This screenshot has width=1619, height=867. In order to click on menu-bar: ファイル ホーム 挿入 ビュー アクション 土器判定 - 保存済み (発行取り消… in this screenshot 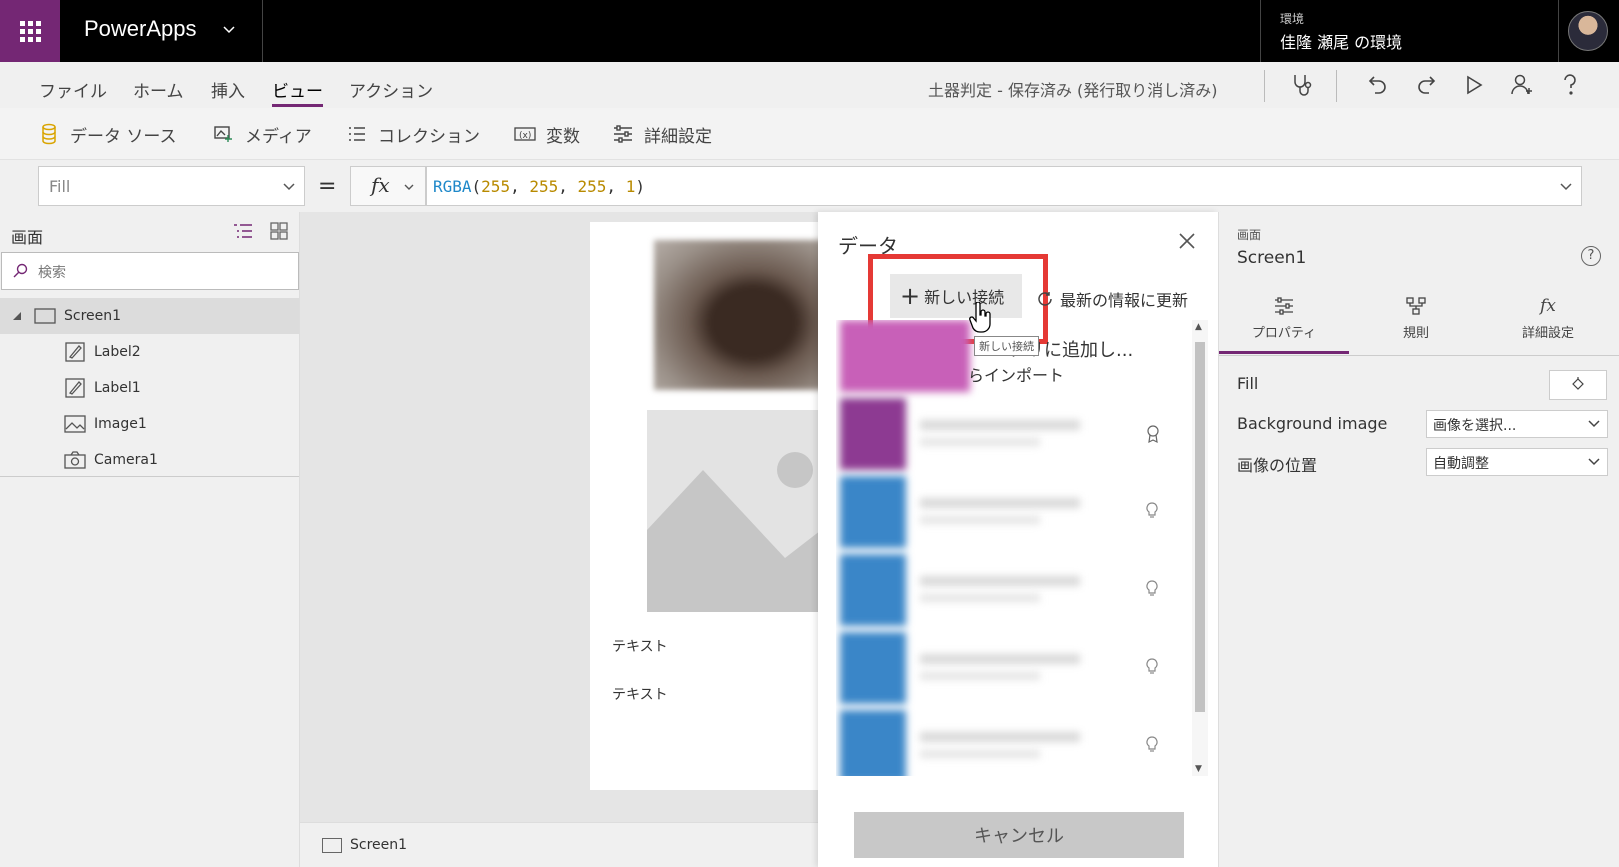, I will do `click(809, 85)`.